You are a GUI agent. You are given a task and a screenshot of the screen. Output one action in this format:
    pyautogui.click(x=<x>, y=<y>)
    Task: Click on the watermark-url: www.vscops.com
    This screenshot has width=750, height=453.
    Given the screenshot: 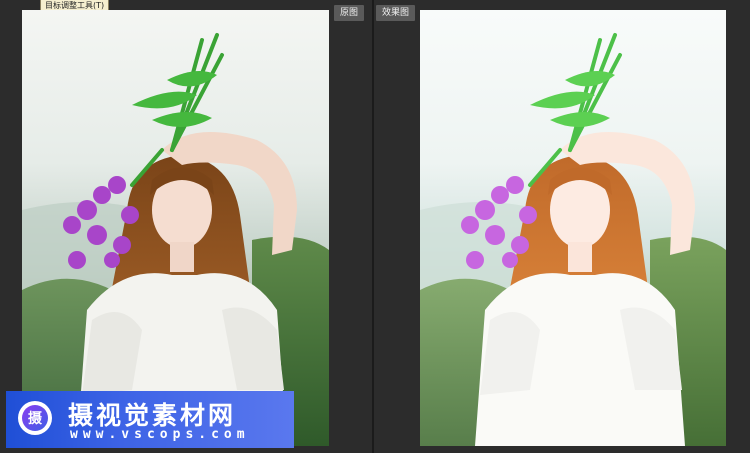 What is the action you would take?
    pyautogui.click(x=160, y=434)
    